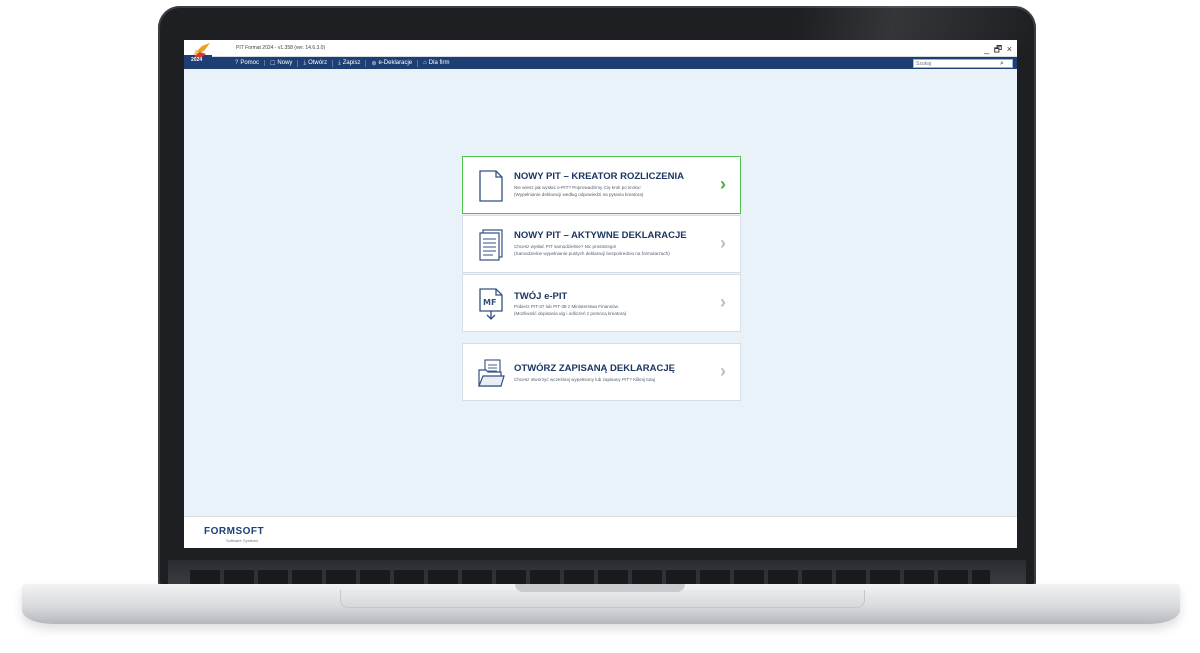 This screenshot has width=1200, height=653. I want to click on new-document-icon: ☐, so click(273, 63).